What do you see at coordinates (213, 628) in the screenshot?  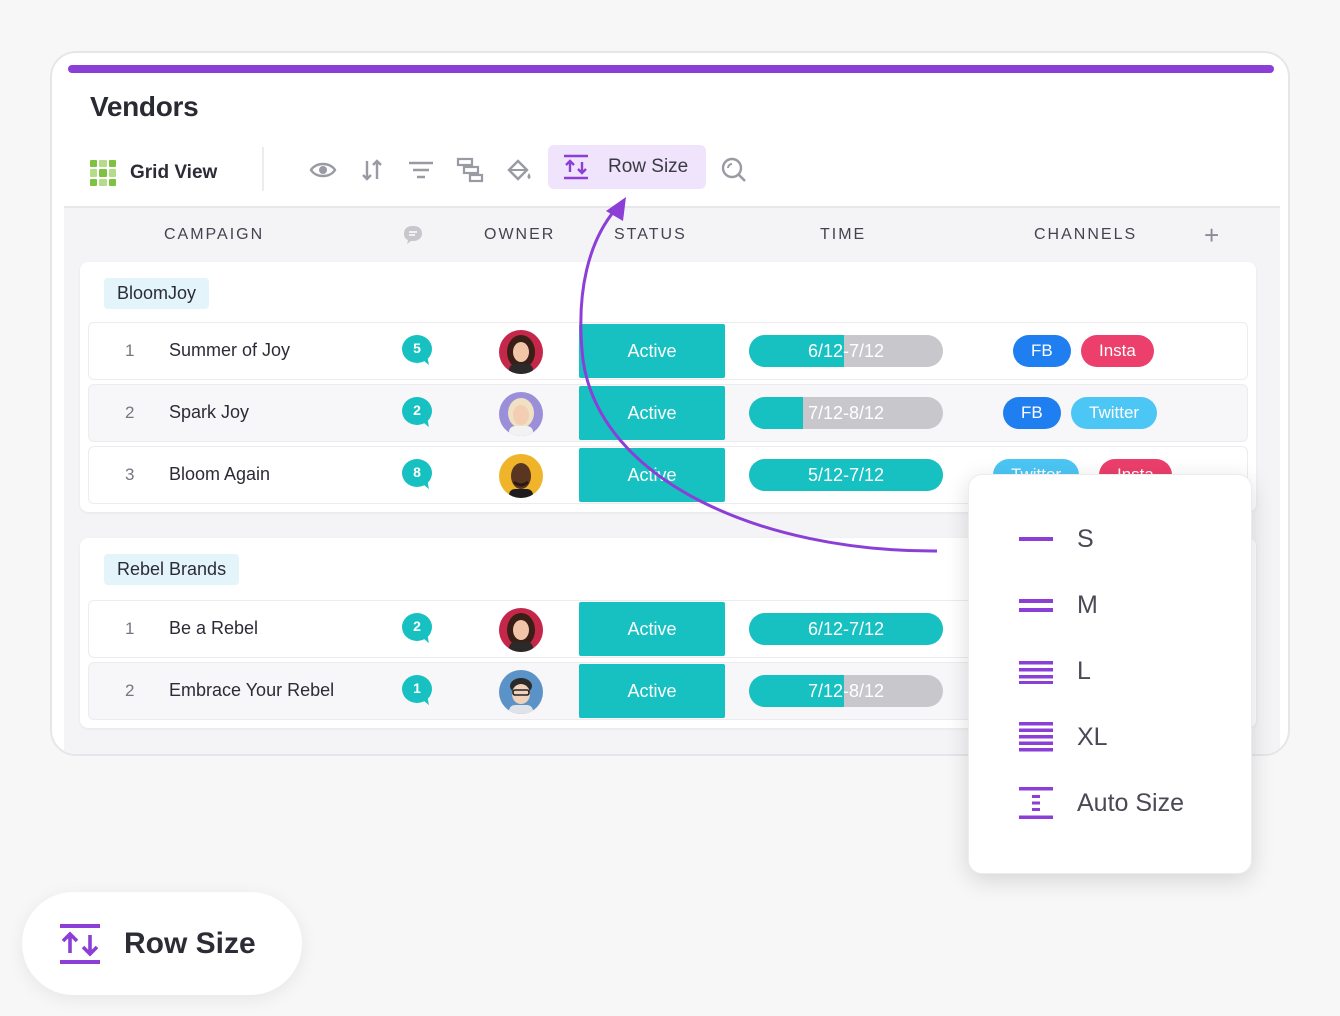 I see `campaign-name: Be a Rebel` at bounding box center [213, 628].